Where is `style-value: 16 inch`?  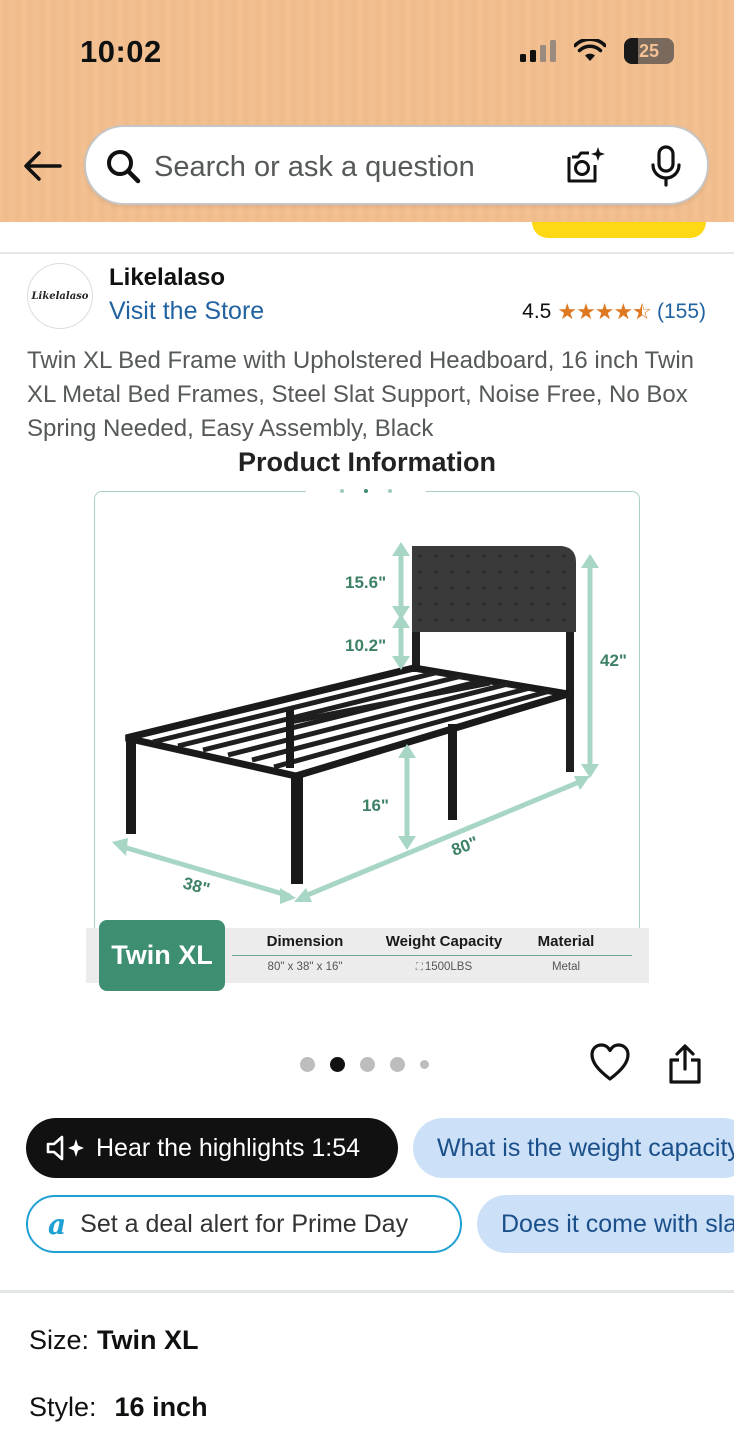 style-value: 16 inch is located at coordinates (161, 1407).